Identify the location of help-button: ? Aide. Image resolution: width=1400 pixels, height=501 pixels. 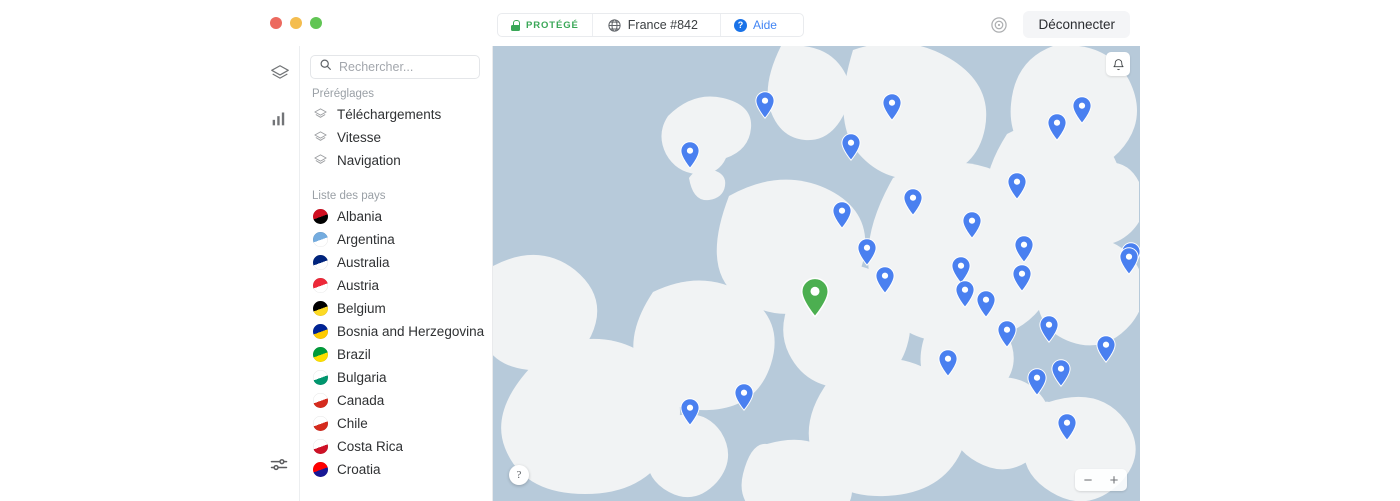
(762, 25).